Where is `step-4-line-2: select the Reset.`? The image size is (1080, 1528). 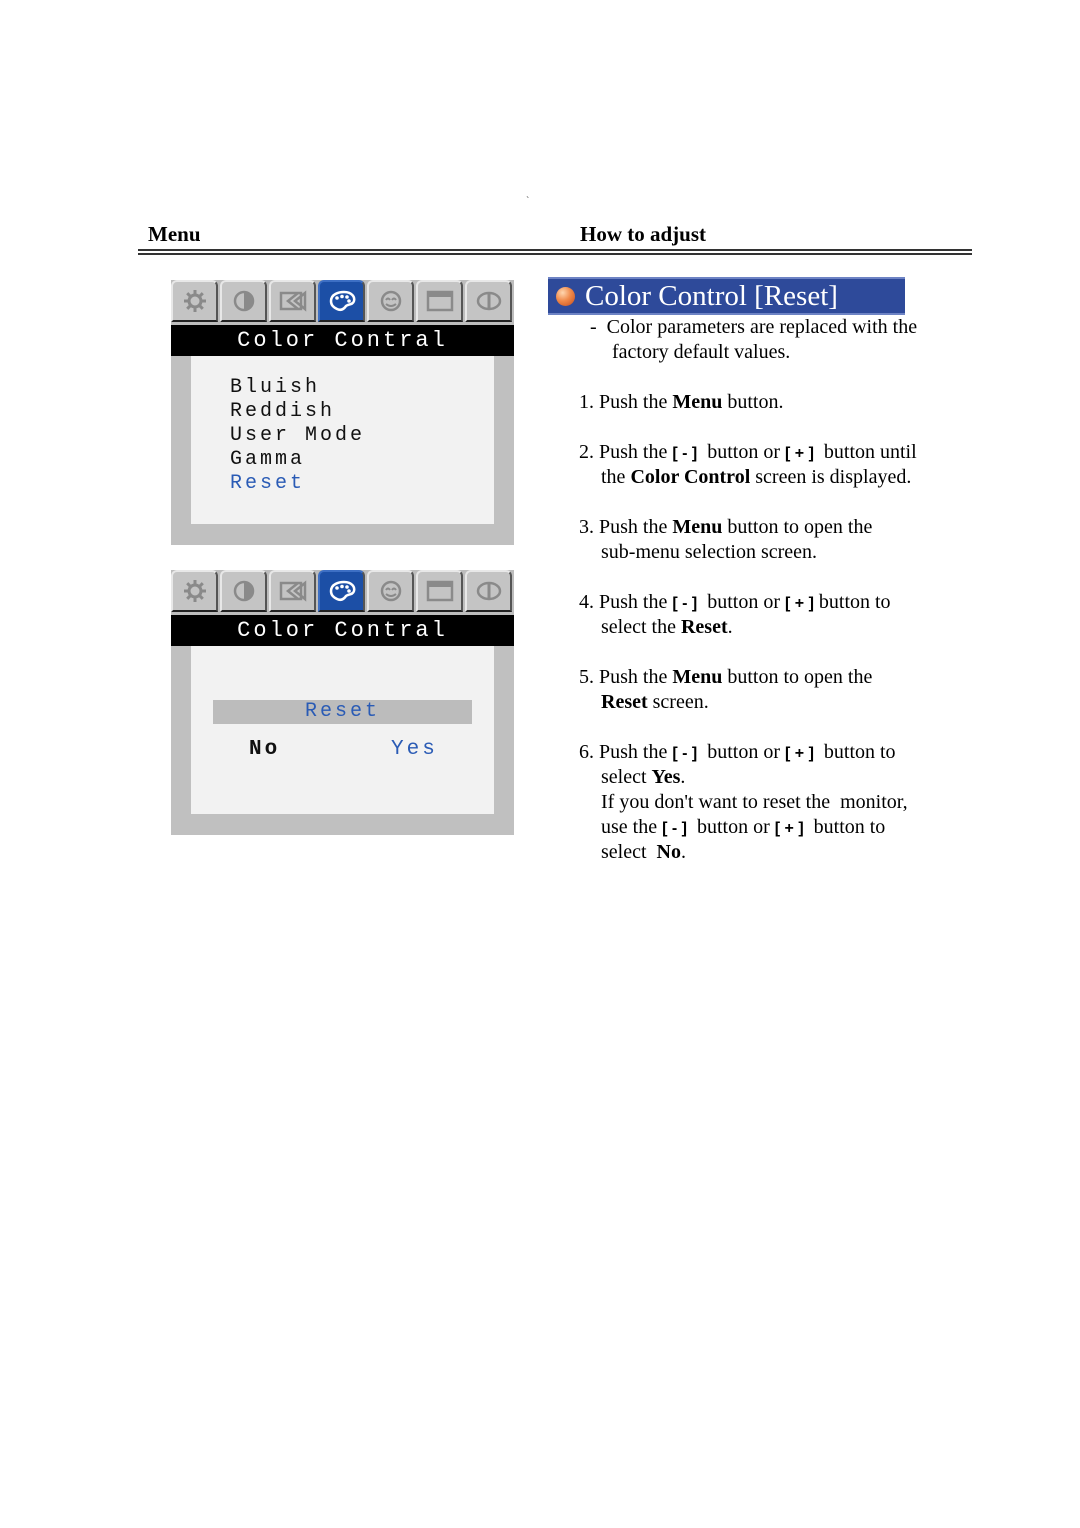 step-4-line-2: select the Reset. is located at coordinates (667, 627).